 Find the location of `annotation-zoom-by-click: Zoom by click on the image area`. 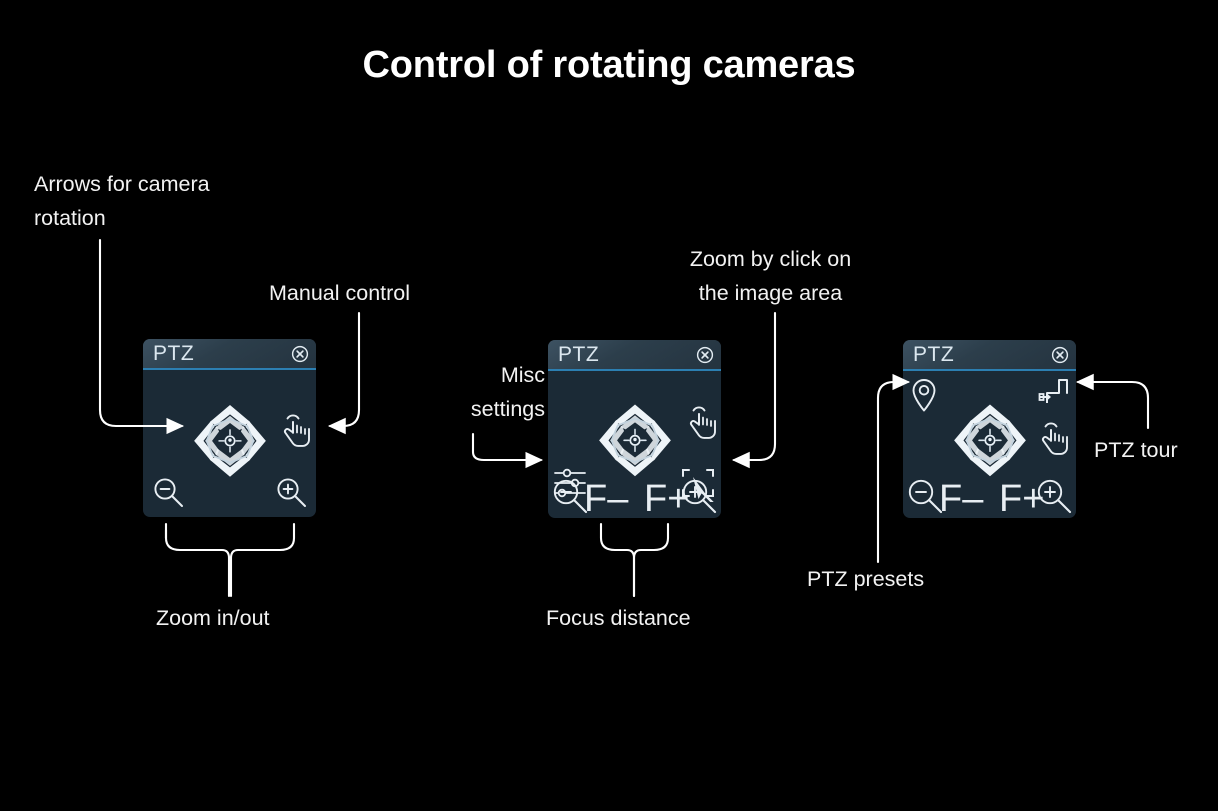

annotation-zoom-by-click: Zoom by click on the image area is located at coordinates (770, 276).